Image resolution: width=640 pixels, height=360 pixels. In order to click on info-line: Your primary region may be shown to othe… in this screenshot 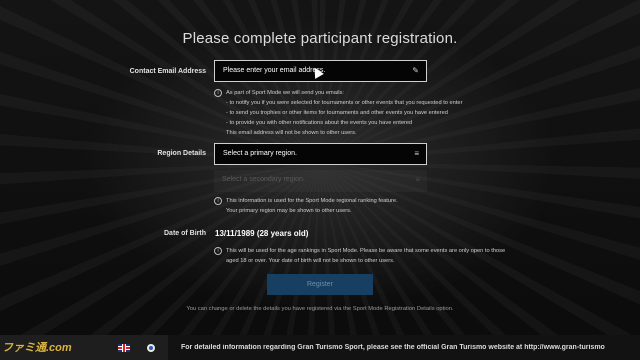, I will do `click(289, 211)`.